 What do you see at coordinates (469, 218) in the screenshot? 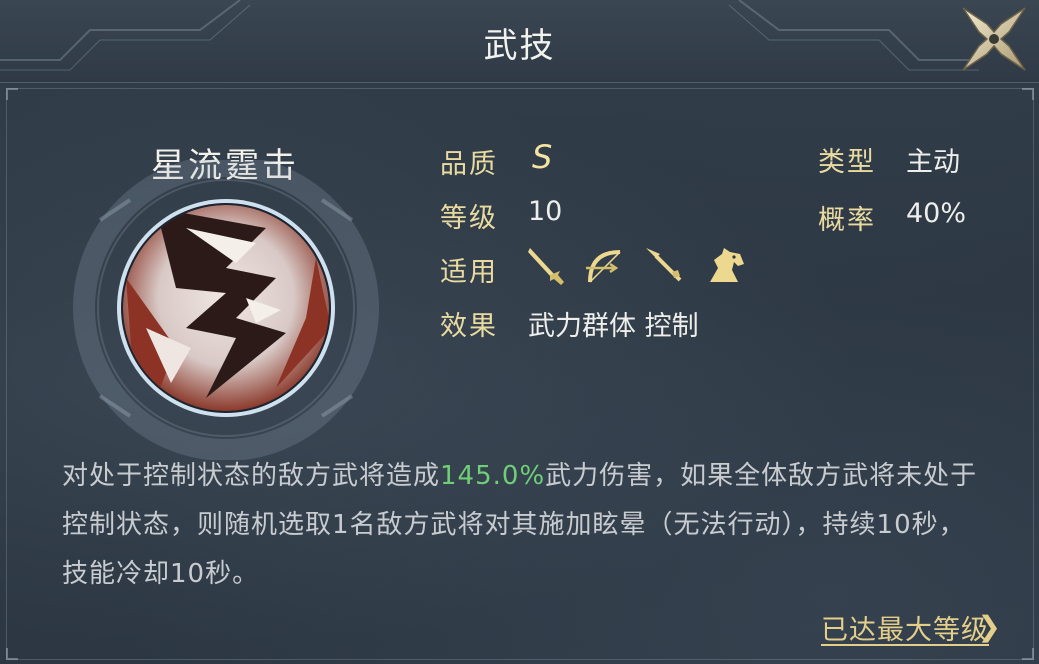
I see `level-label: 等级` at bounding box center [469, 218].